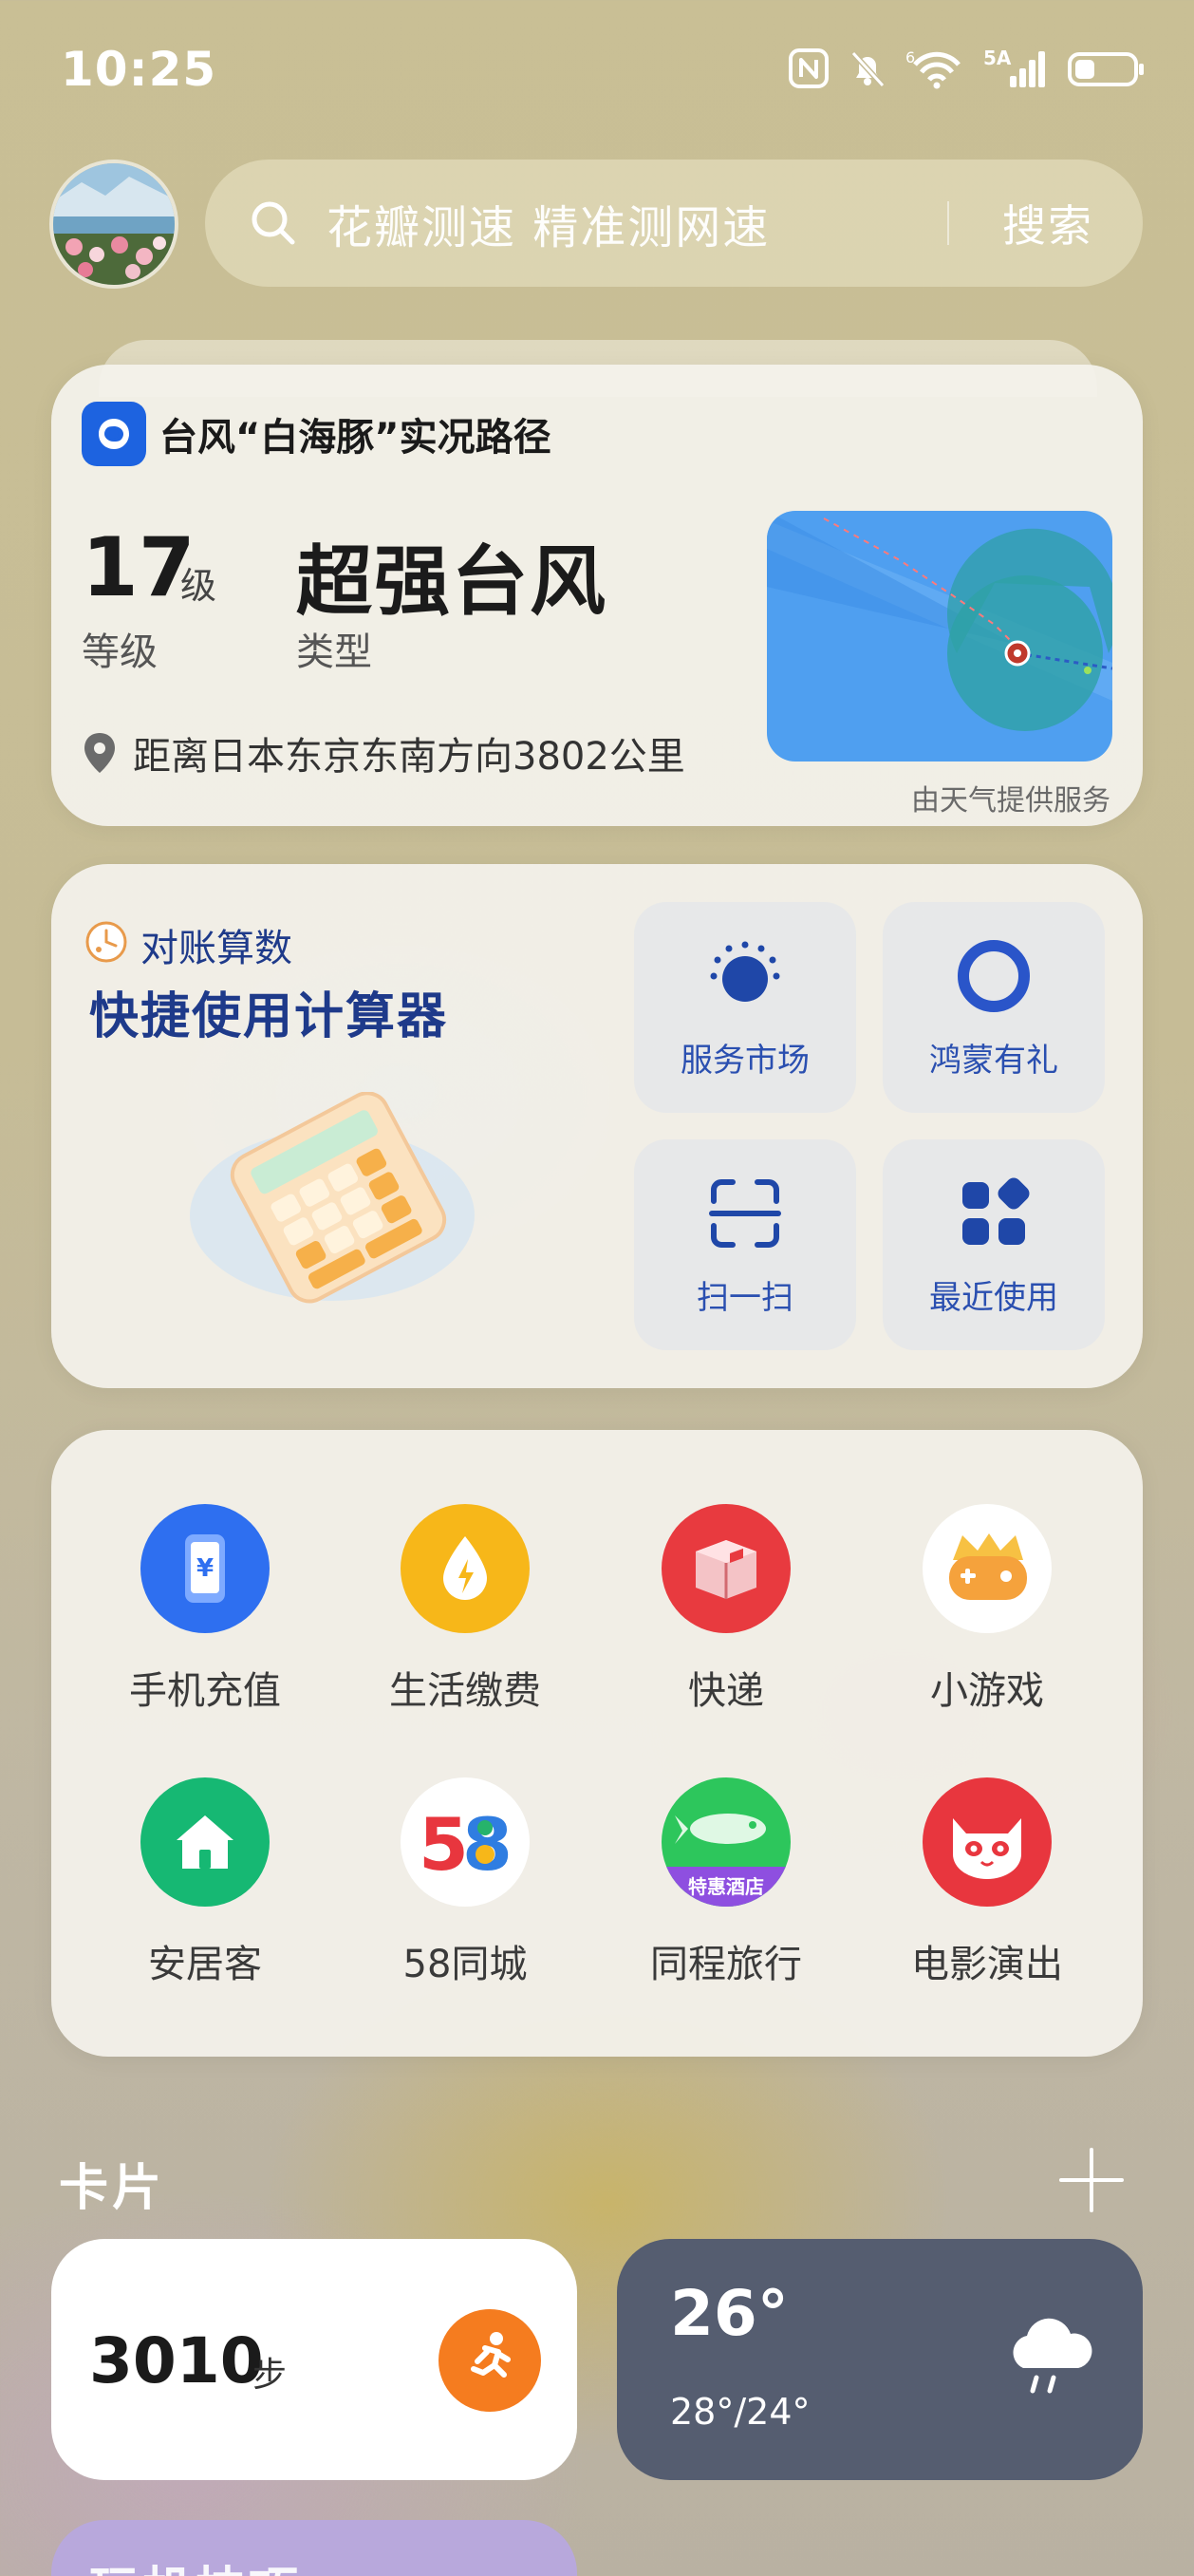 This screenshot has width=1194, height=2576. Describe the element at coordinates (269, 1016) in the screenshot. I see `calculator-title: 快捷使用计算器` at that location.